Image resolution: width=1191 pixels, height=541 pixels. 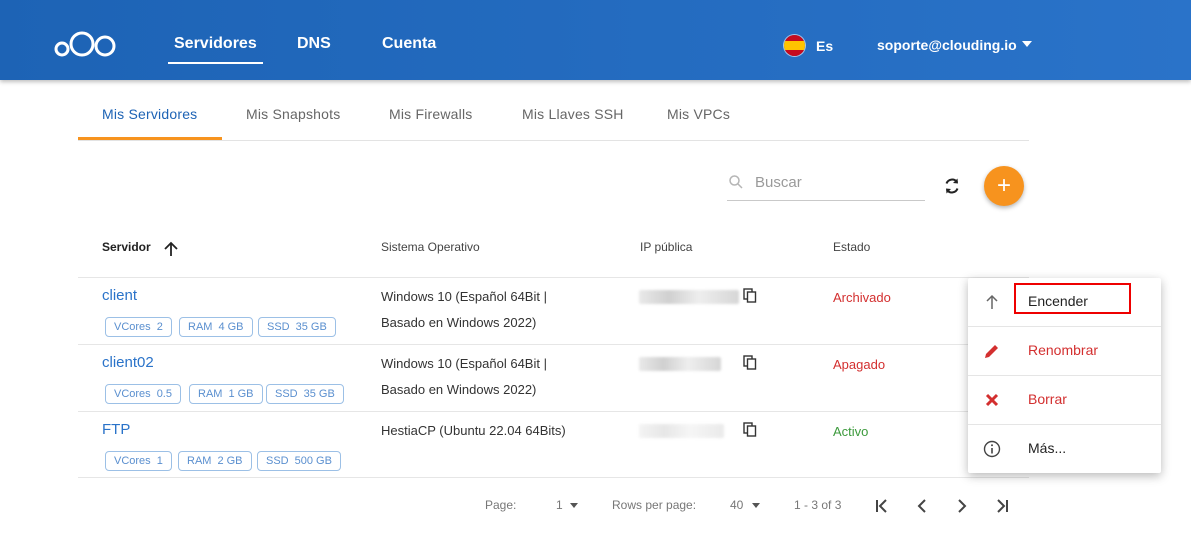 I want to click on nav-servidores: Servidores, so click(x=215, y=49).